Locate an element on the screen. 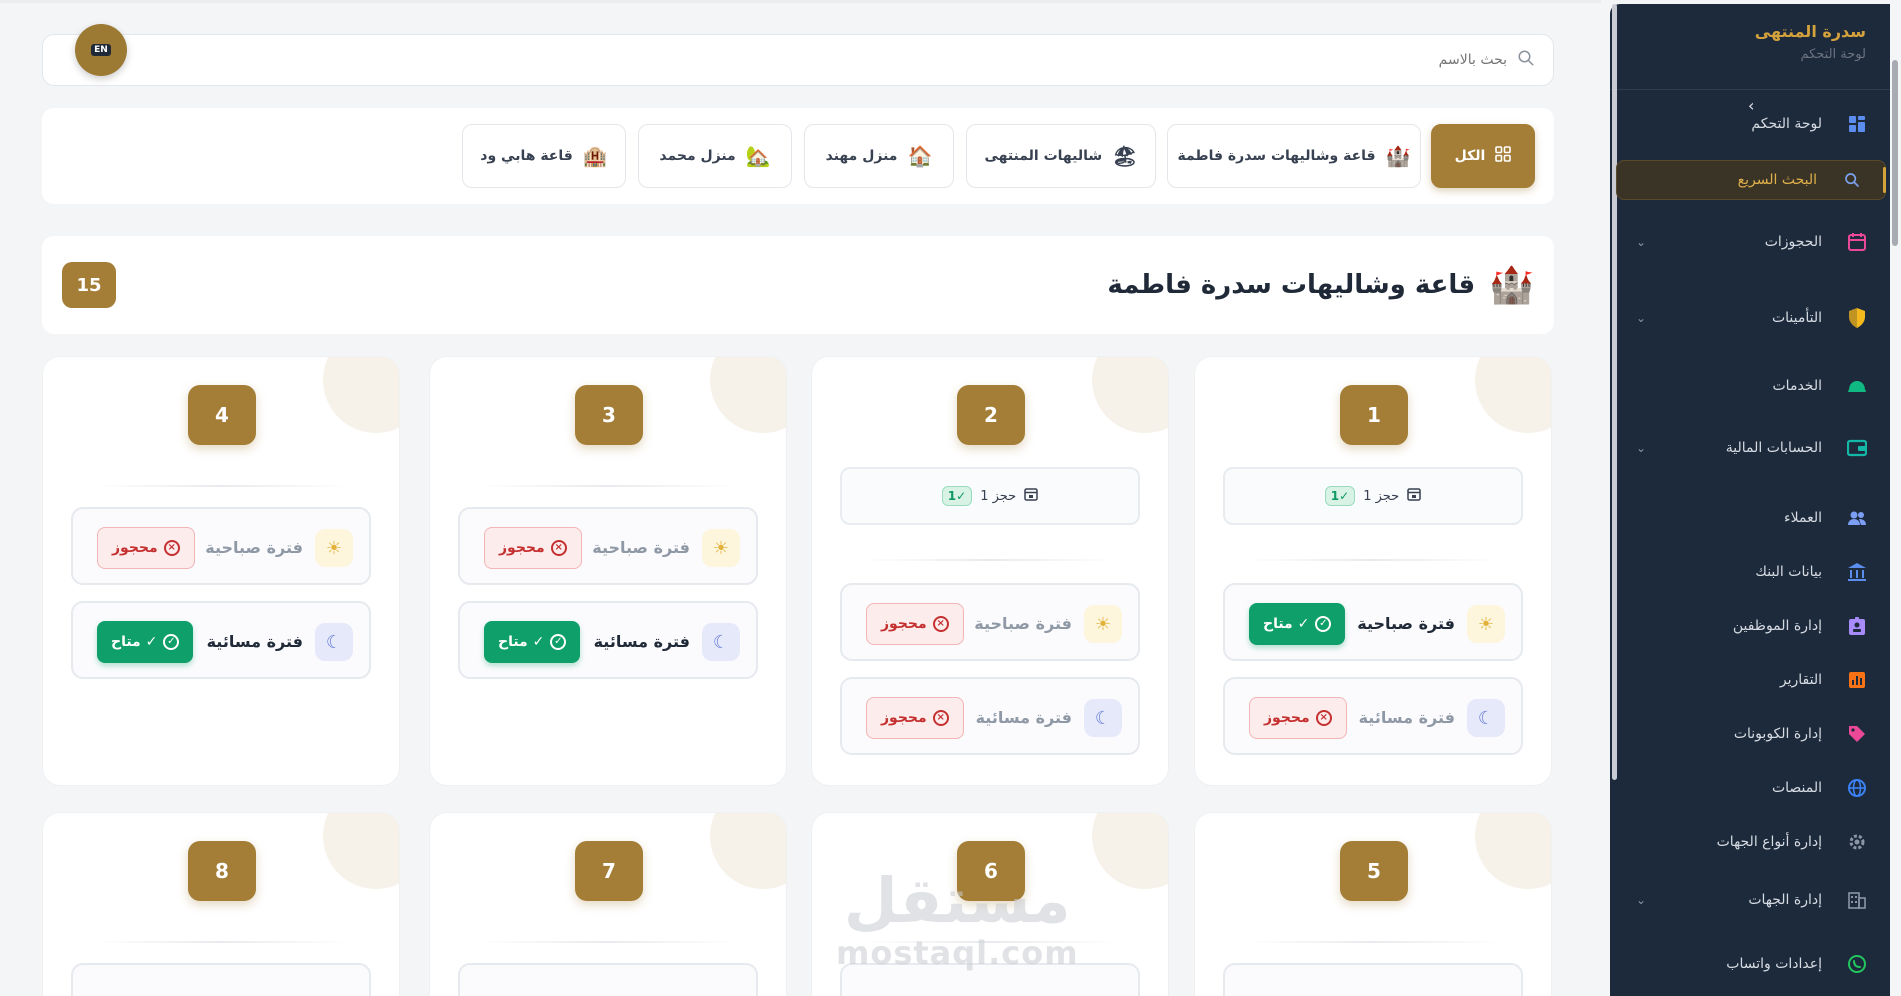  language-toggle-button: EN is located at coordinates (101, 50).